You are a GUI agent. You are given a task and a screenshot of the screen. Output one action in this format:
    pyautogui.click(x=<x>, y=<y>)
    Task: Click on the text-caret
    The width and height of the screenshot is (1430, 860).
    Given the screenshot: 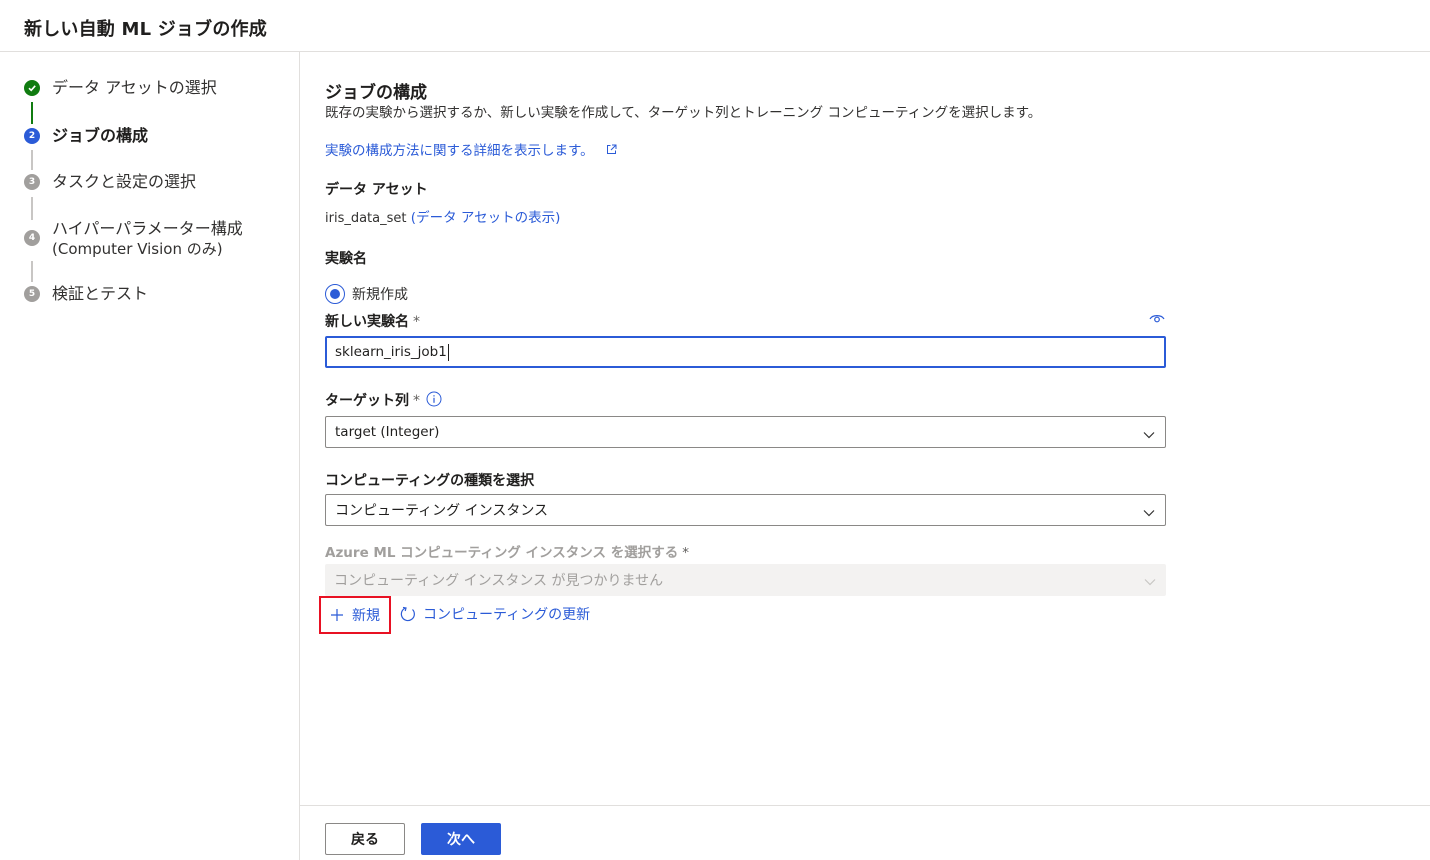 What is the action you would take?
    pyautogui.click(x=448, y=352)
    